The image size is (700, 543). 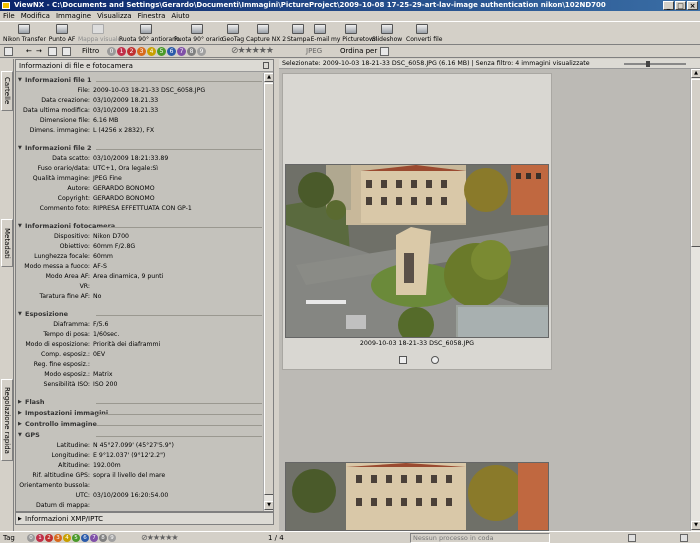 What do you see at coordinates (85, 538) in the screenshot?
I see `tag-label-6: 6` at bounding box center [85, 538].